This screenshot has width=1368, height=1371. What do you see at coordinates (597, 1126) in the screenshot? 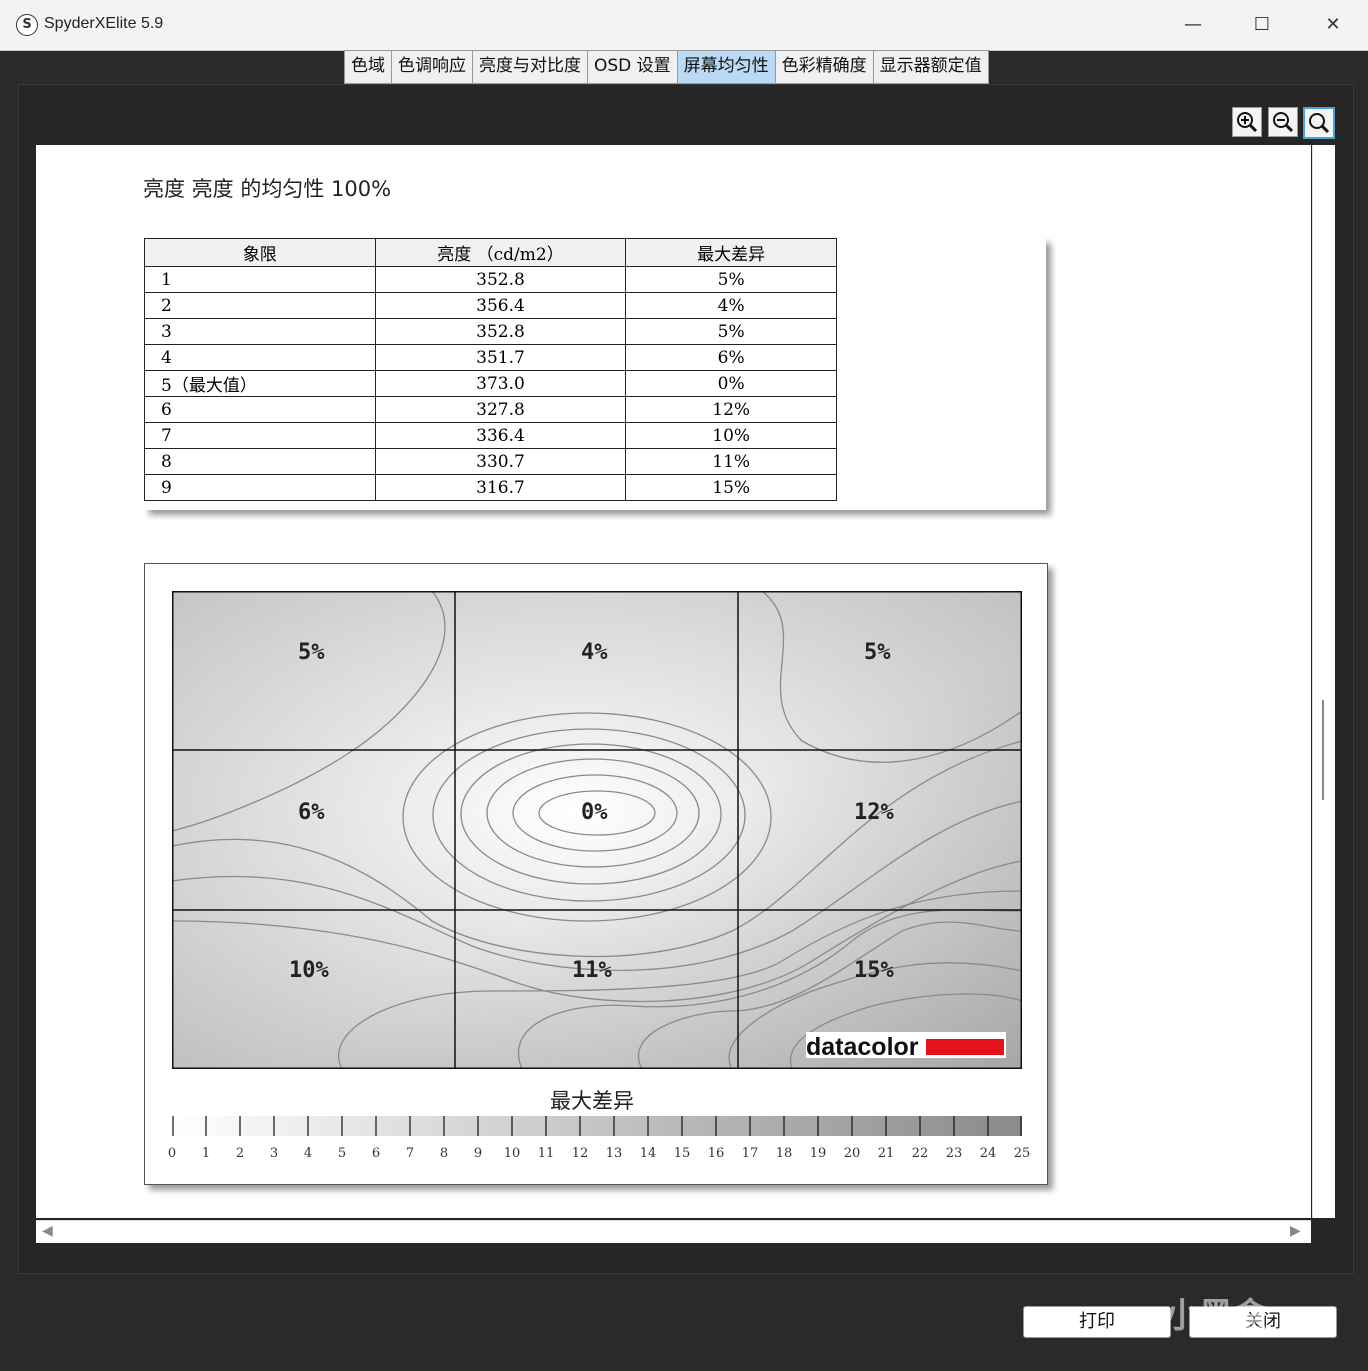
I see `legend-scale-bar` at bounding box center [597, 1126].